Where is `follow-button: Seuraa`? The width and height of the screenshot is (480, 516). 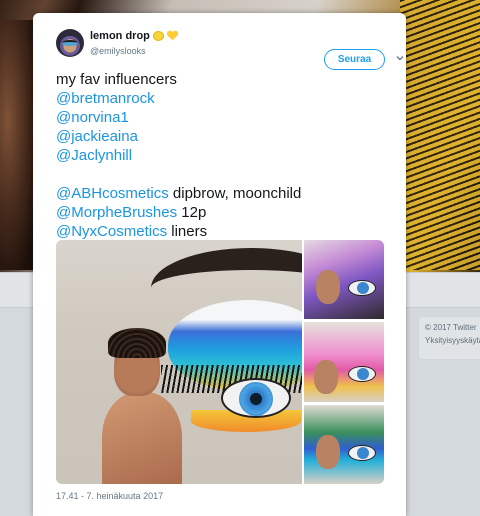
follow-button: Seuraa is located at coordinates (354, 59).